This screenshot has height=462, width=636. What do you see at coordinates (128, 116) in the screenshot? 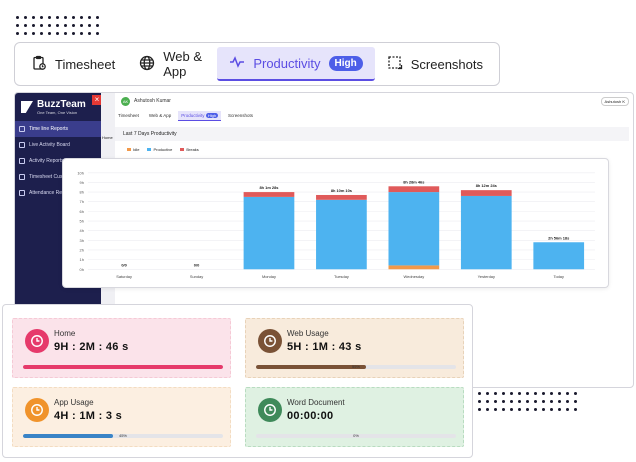
I see `app-tab-timesheet: Timesheet` at bounding box center [128, 116].